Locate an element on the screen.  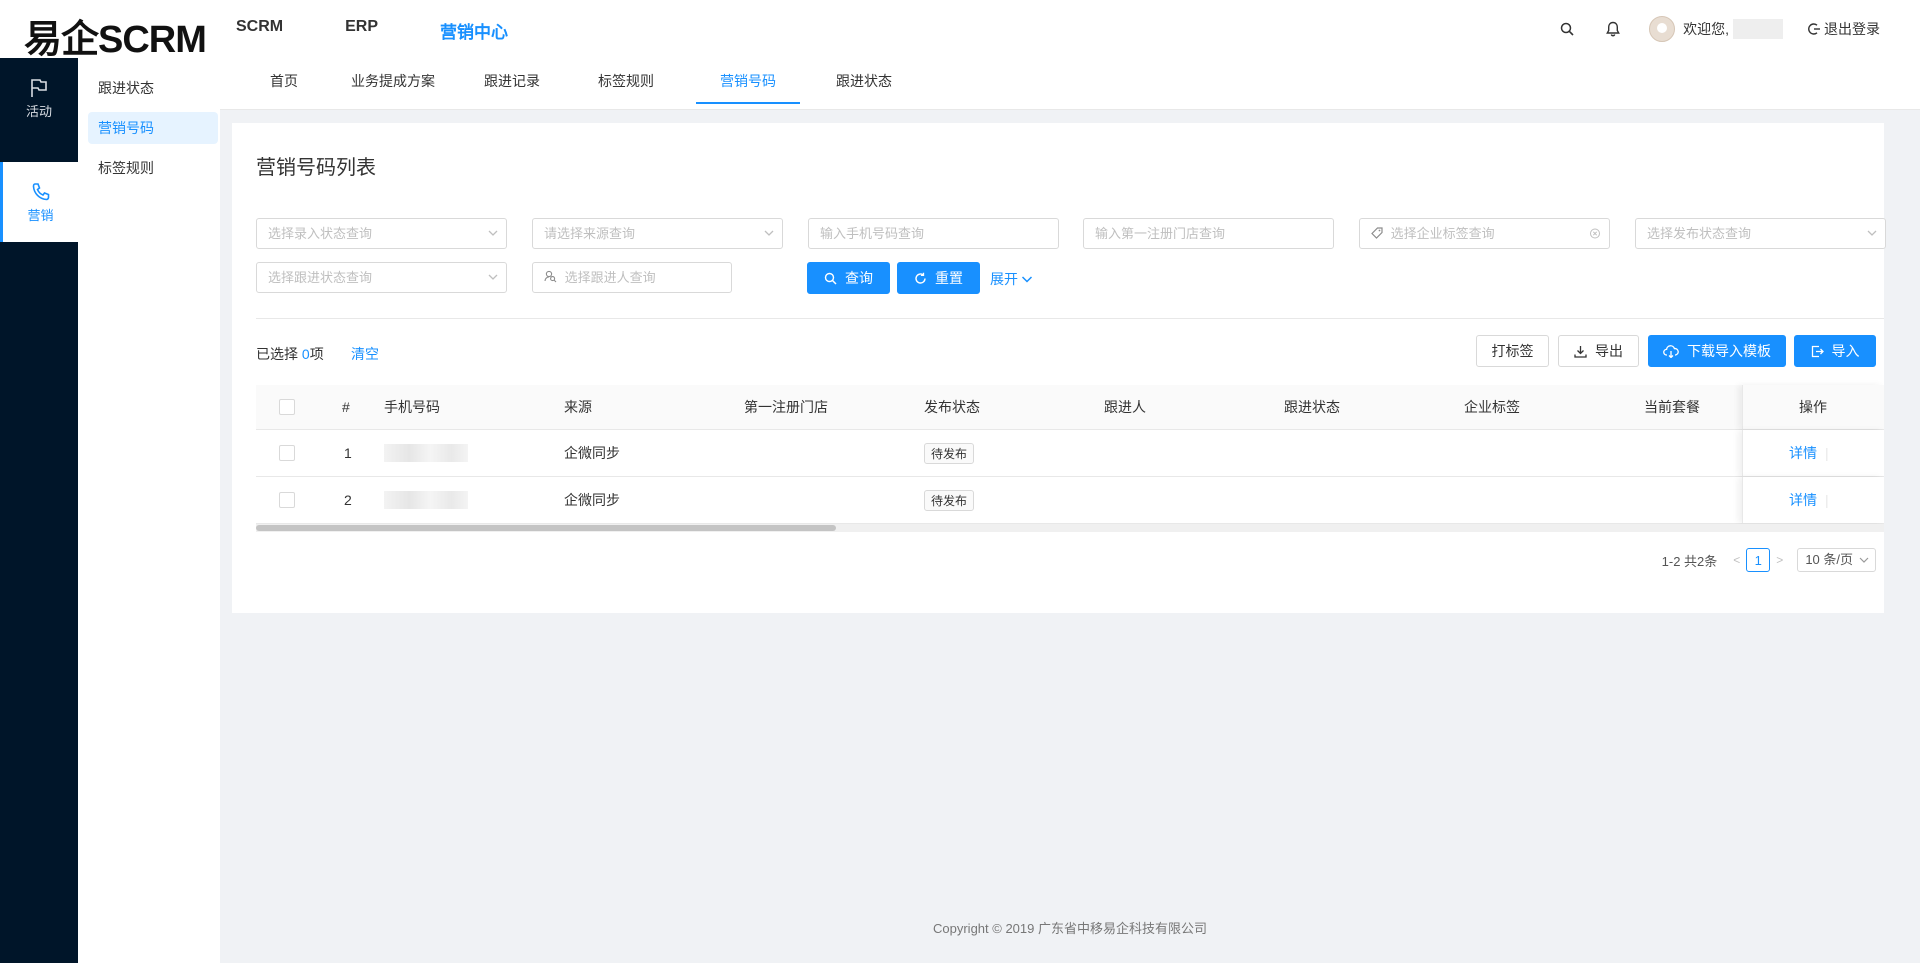
main-sidebar: 活动 营销 is located at coordinates (39, 510).